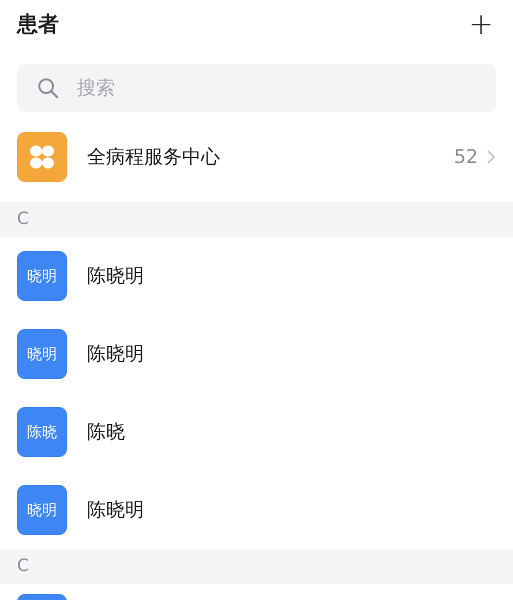  I want to click on service-label: 全病程服务中心, so click(154, 157).